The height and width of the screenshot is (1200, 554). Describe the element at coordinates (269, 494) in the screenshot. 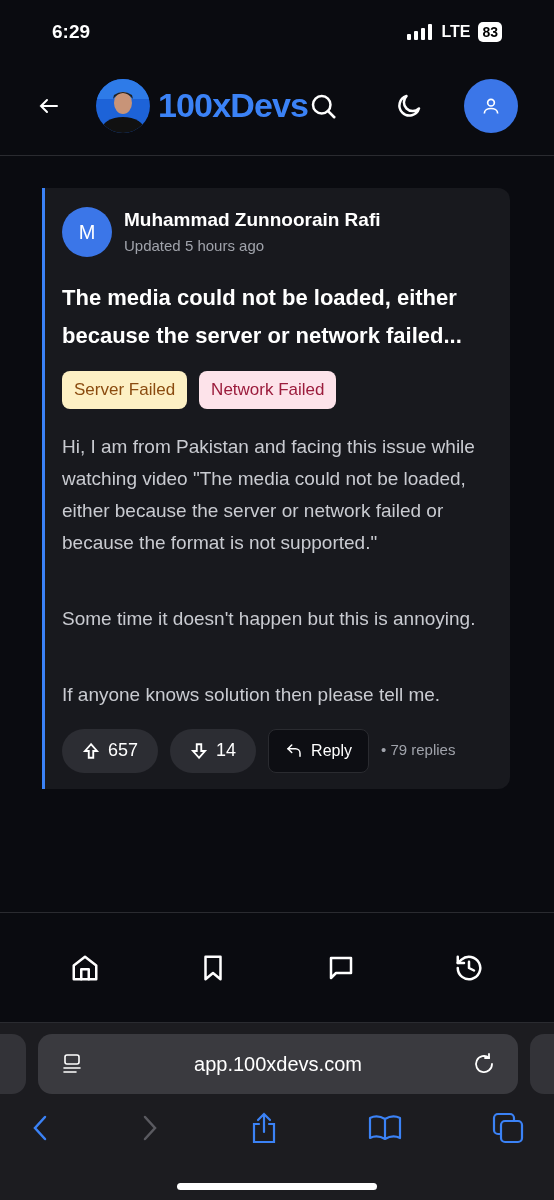

I see `post-paragraph: Hi, I am from Pakistan and facing this issue while watching video "The media could not be loaded, either because the server or network failed or because the format is not supported."` at that location.